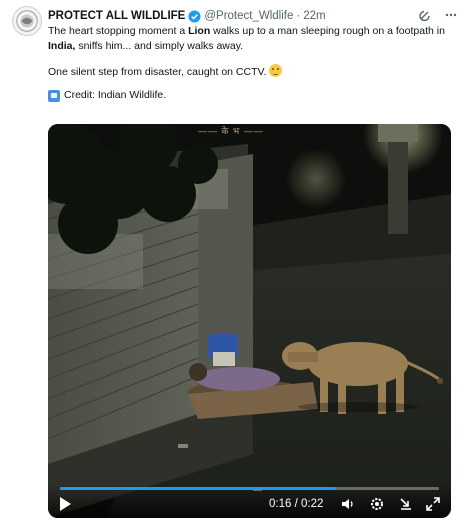 This screenshot has height=520, width=468. What do you see at coordinates (54, 95) in the screenshot?
I see `camera-icon` at bounding box center [54, 95].